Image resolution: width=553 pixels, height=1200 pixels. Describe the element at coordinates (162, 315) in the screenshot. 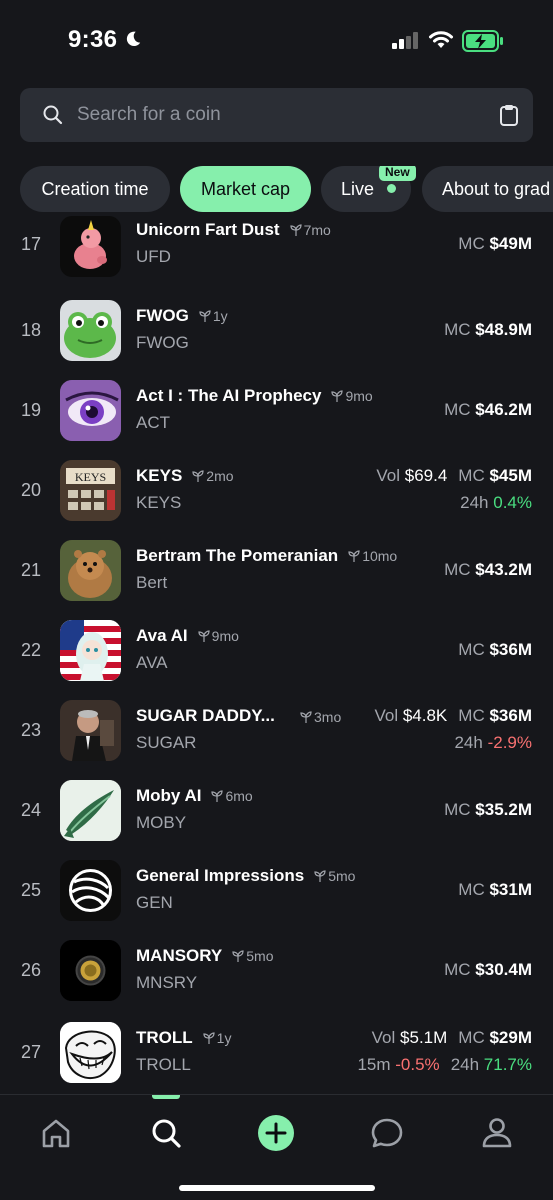

I see `coin-name: FWOG` at that location.